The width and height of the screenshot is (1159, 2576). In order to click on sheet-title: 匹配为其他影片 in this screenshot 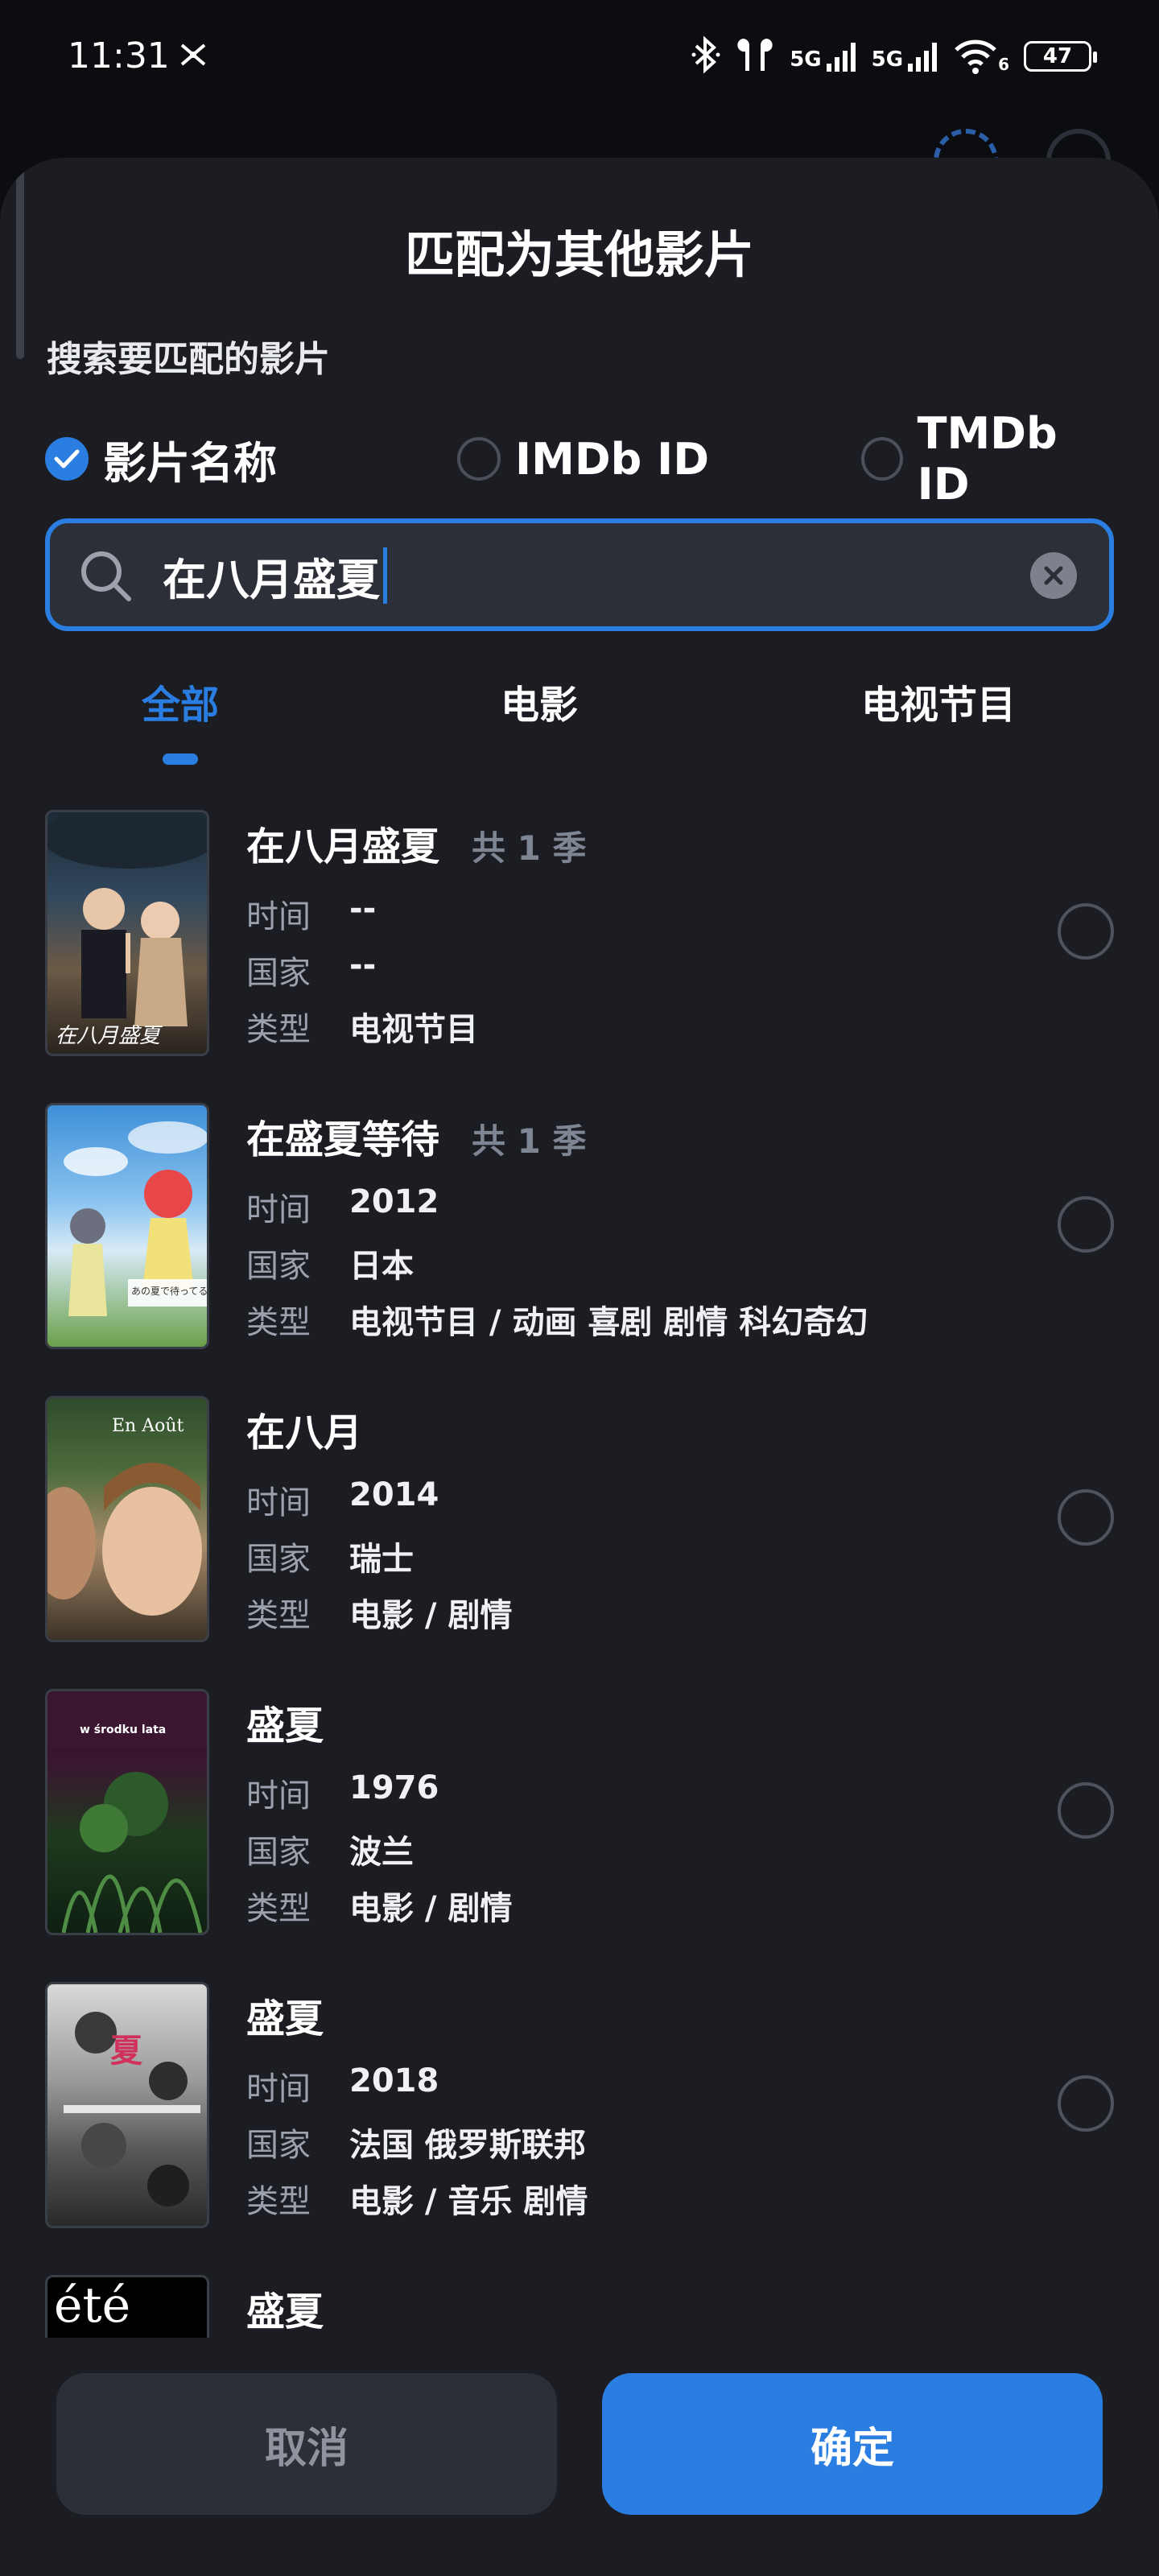, I will do `click(579, 254)`.